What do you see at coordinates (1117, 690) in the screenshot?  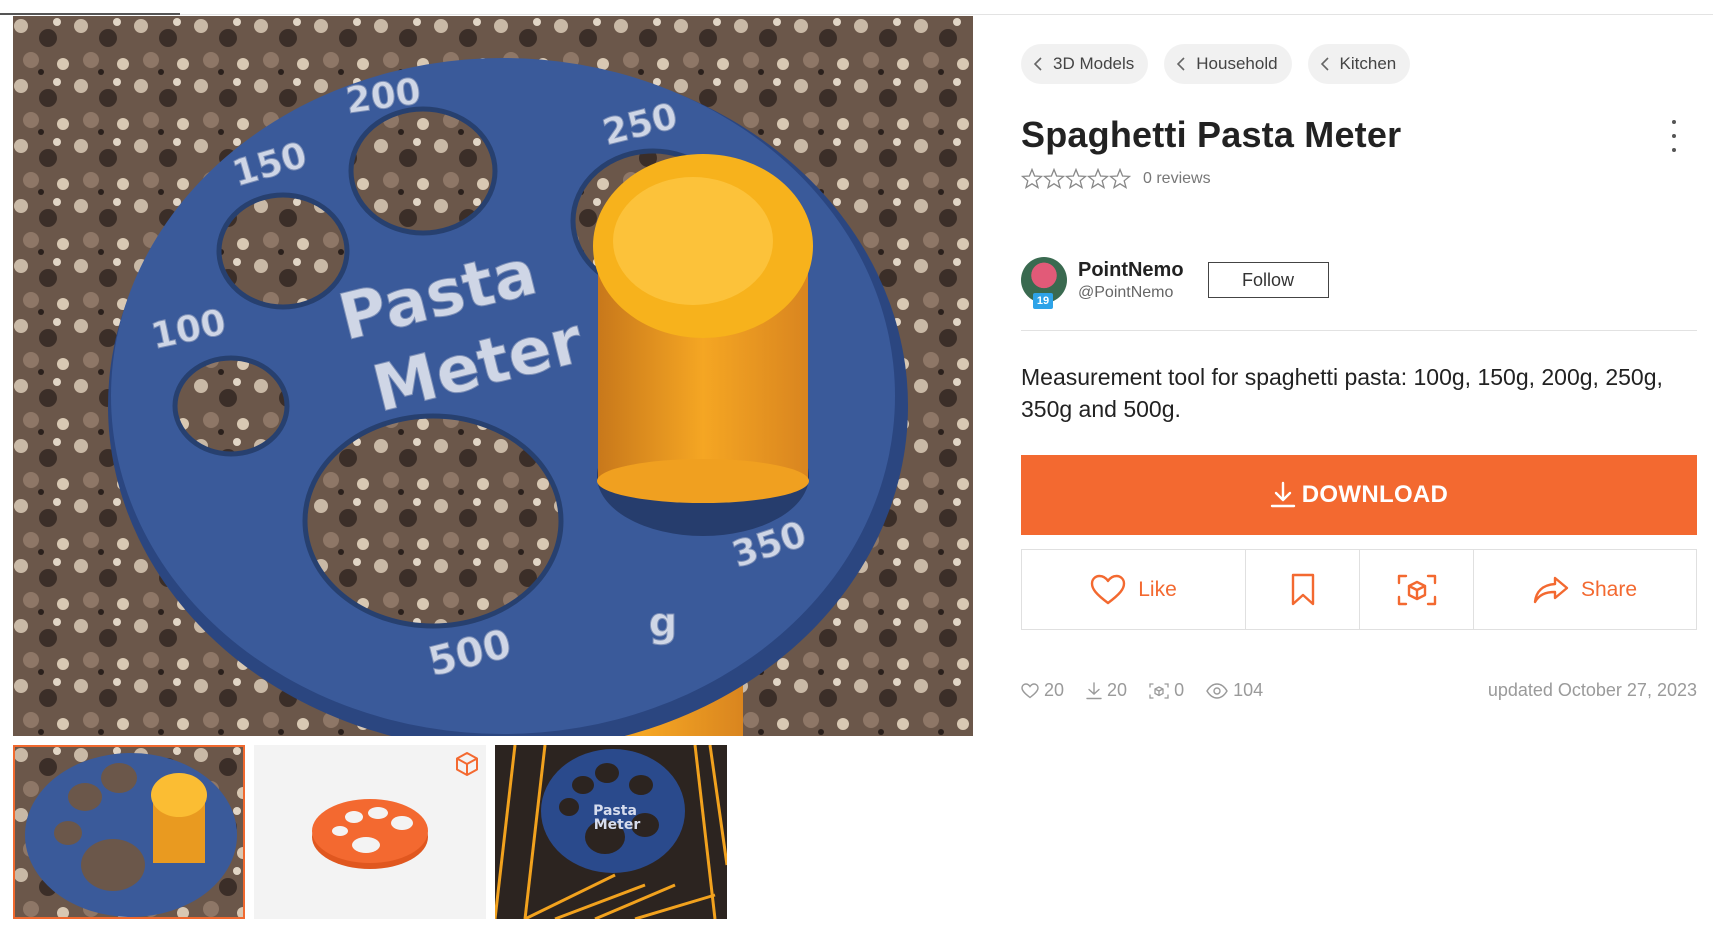 I see `downloads-count: 20` at bounding box center [1117, 690].